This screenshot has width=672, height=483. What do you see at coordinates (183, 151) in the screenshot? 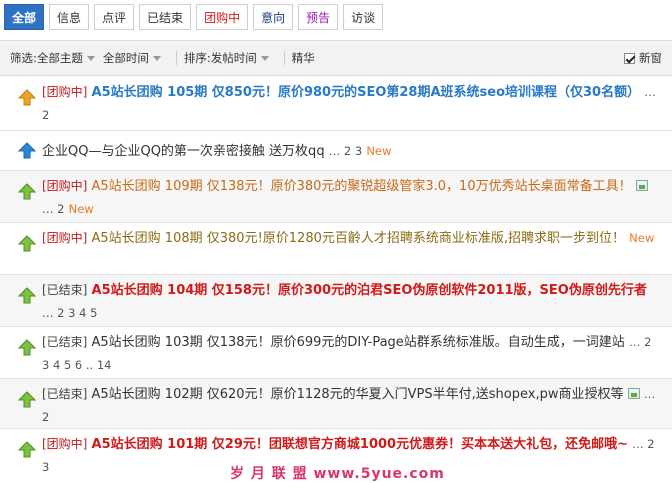
I see `thread-title-link: 企业QQ—与企业QQ的第一次亲密接触 送万枚qq` at bounding box center [183, 151].